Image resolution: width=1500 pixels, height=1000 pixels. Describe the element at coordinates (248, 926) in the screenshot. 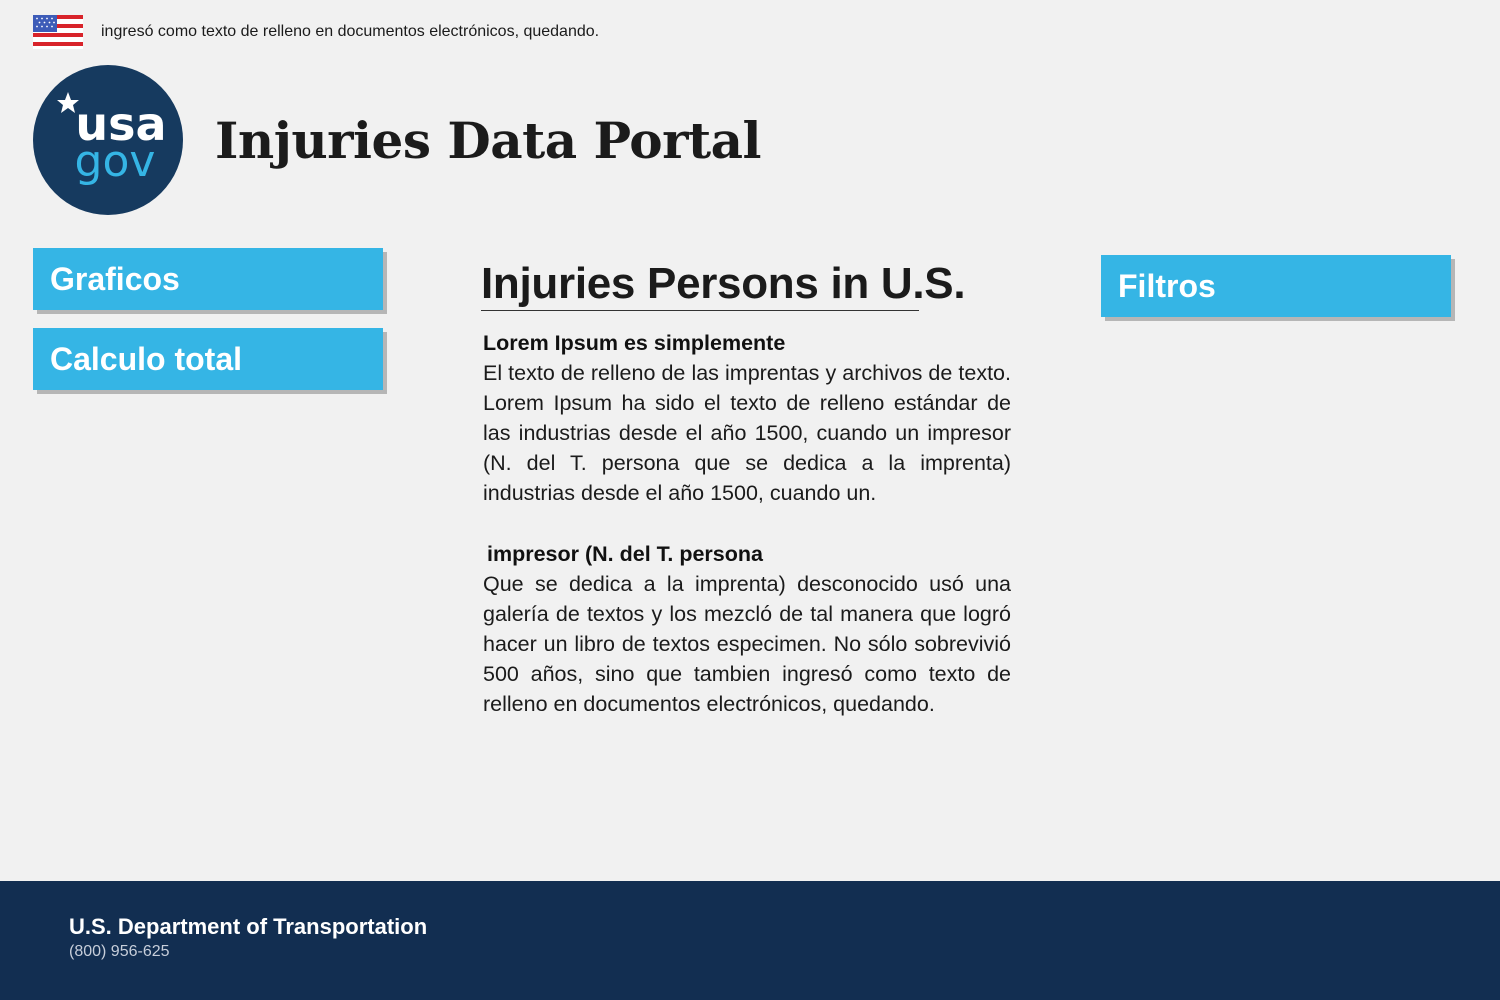

I see `footer-org-name: U.S. Department of Transportation` at that location.